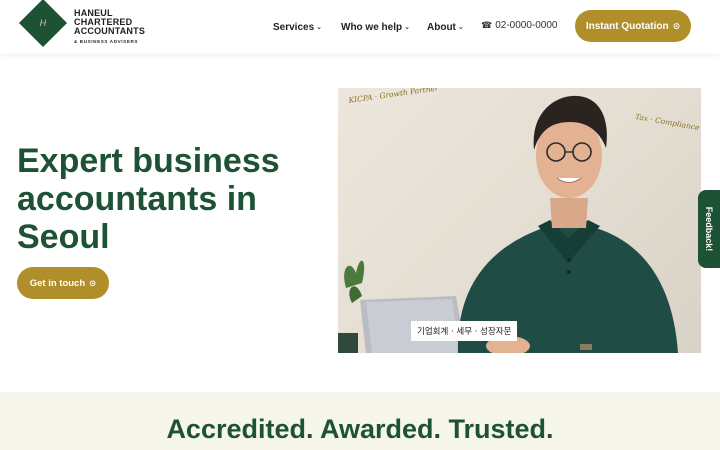 This screenshot has height=450, width=720. What do you see at coordinates (148, 199) in the screenshot?
I see `hero-title: Expert business accountants in Seoul` at bounding box center [148, 199].